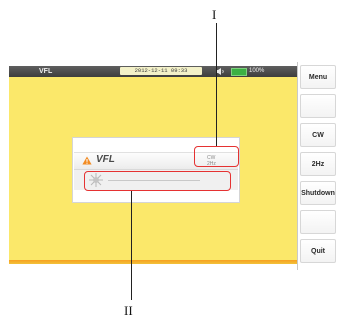 This screenshot has width=337, height=325. What do you see at coordinates (239, 72) in the screenshot?
I see `battery-icon` at bounding box center [239, 72].